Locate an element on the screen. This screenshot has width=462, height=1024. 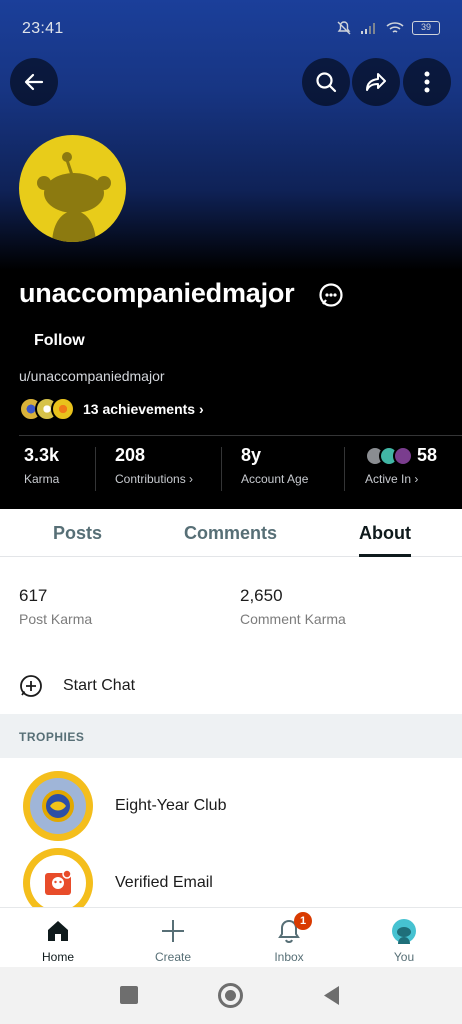
back-button is located at coordinates (34, 82).